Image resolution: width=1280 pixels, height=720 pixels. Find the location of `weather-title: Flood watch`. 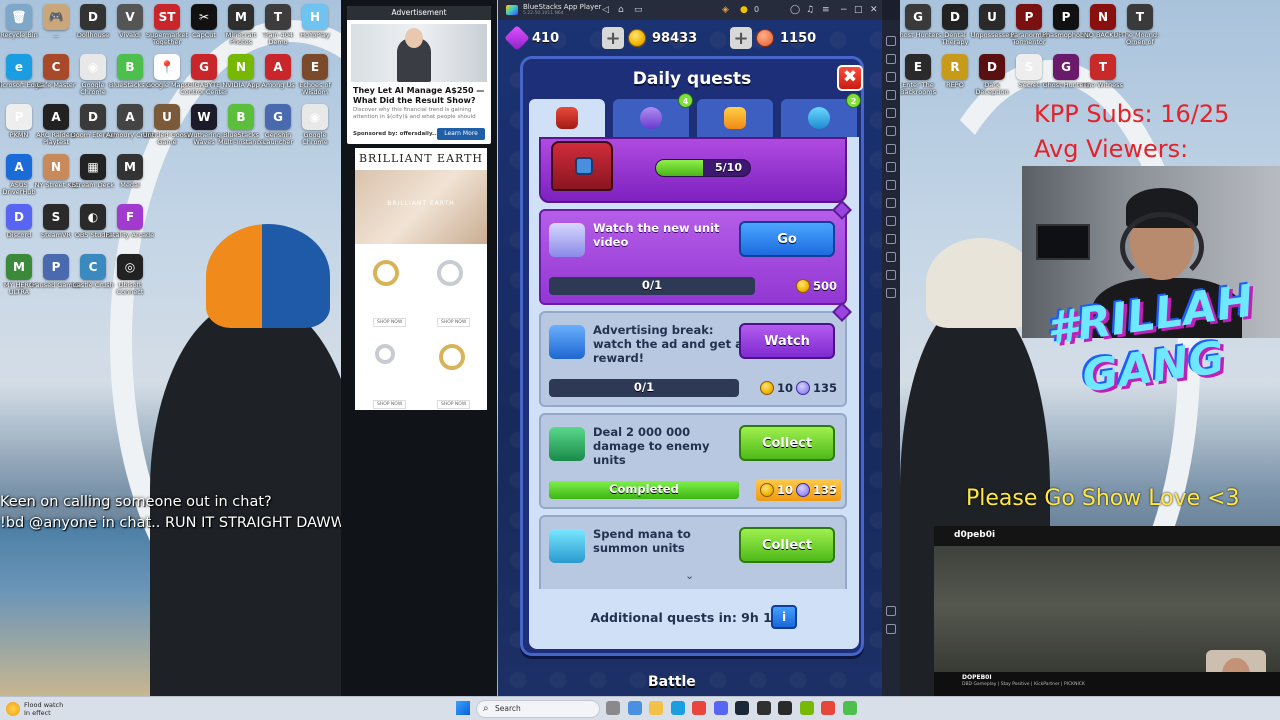

weather-title: Flood watch is located at coordinates (44, 705).